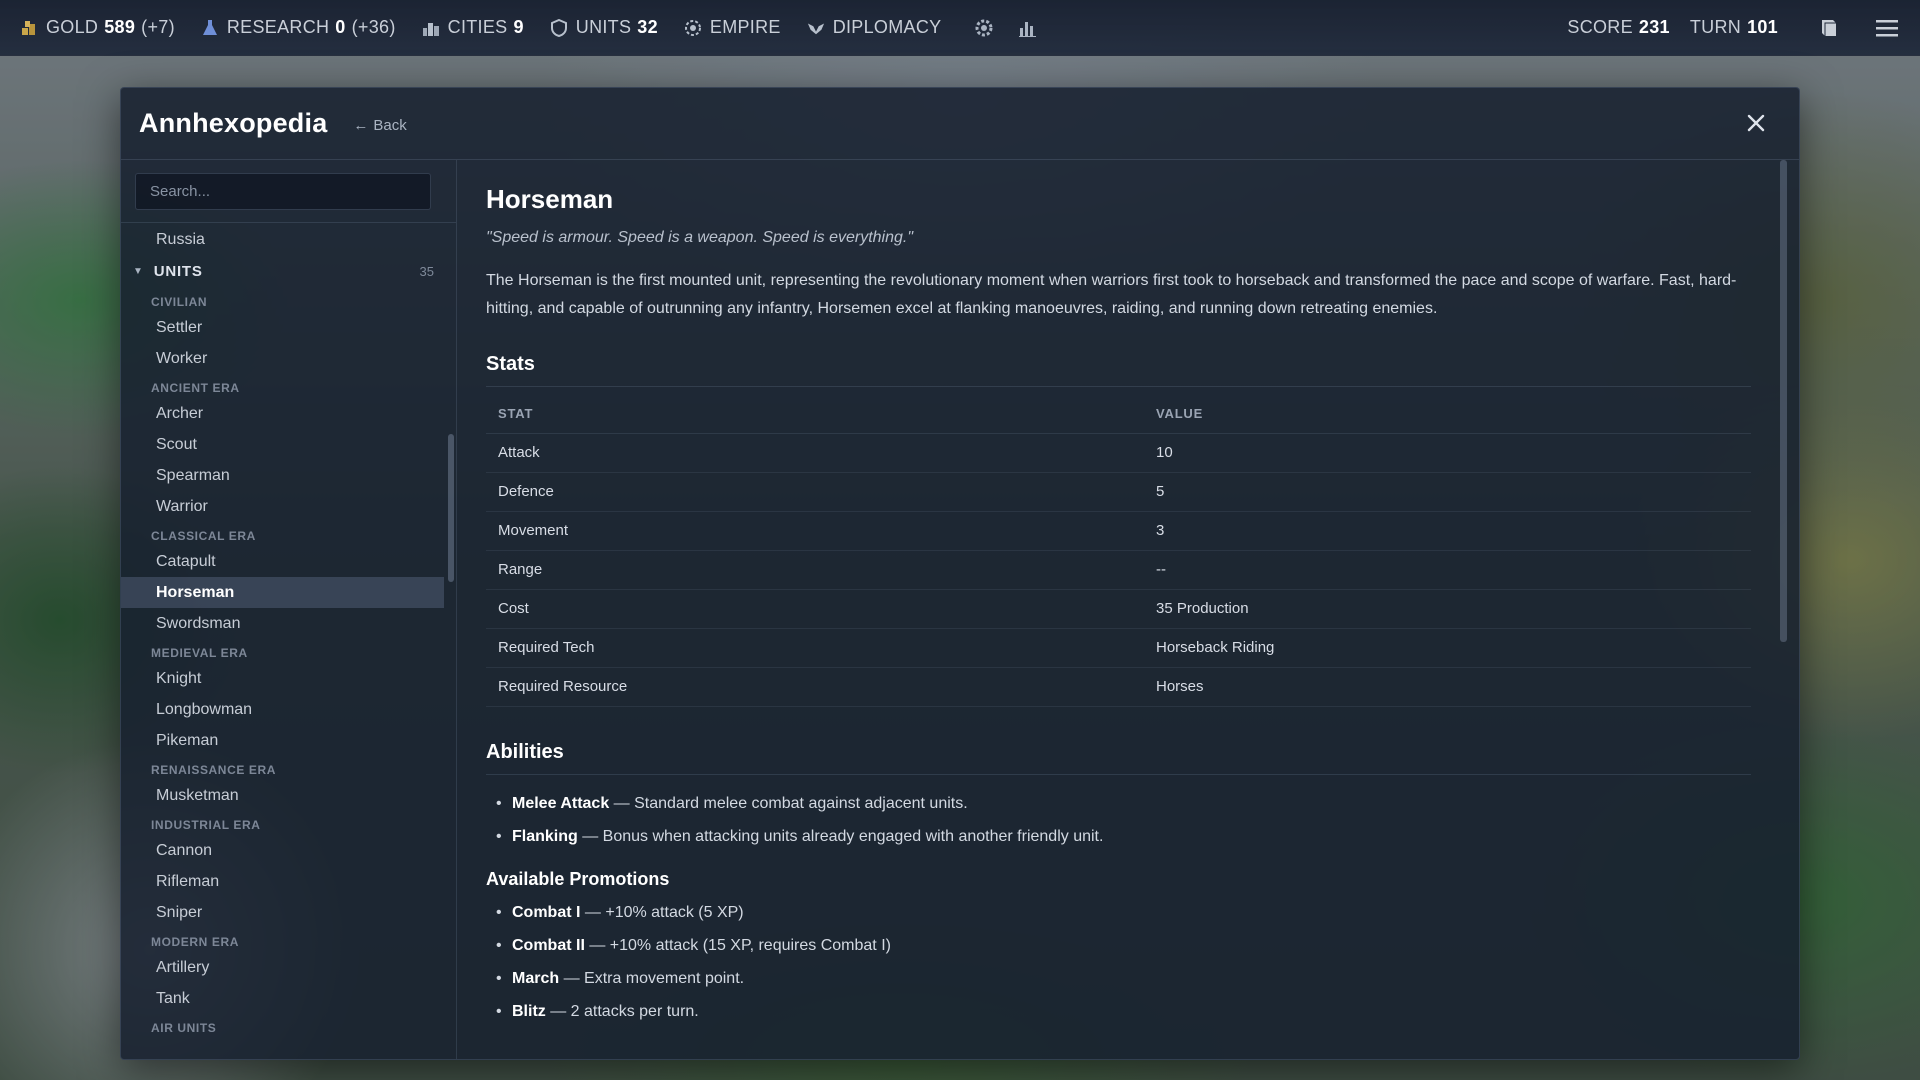 The height and width of the screenshot is (1080, 1920). I want to click on table-row: Range --, so click(1118, 570).